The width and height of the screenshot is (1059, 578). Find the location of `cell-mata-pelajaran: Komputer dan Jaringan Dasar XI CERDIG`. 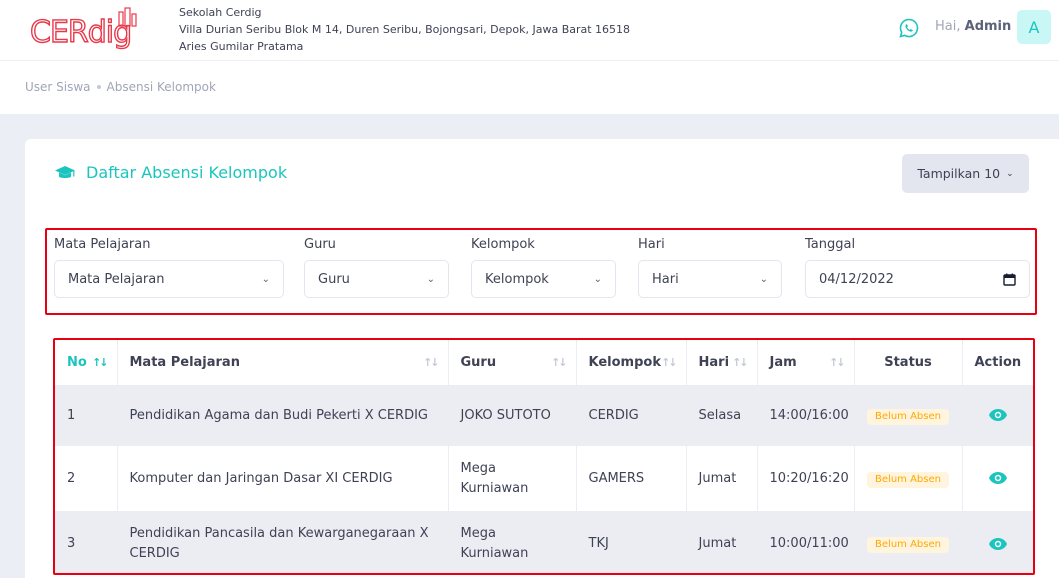

cell-mata-pelajaran: Komputer dan Jaringan Dasar XI CERDIG is located at coordinates (283, 478).